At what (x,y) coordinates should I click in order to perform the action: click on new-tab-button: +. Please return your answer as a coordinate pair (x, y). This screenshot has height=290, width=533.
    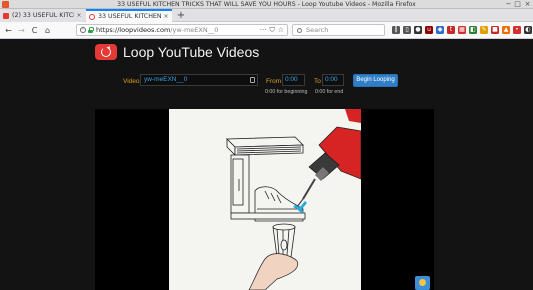
    Looking at the image, I should click on (181, 15).